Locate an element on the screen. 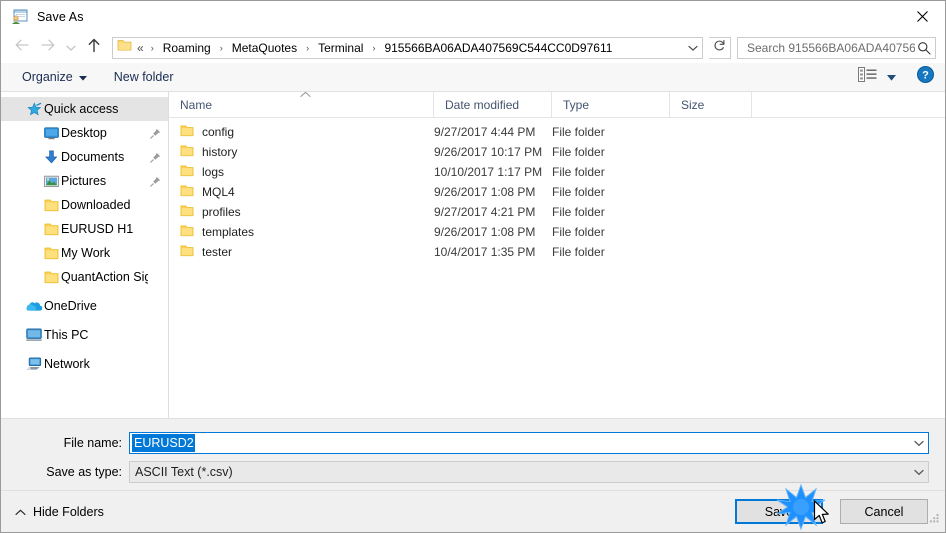 The width and height of the screenshot is (946, 533). sidebar-item-this-pc: This PC is located at coordinates (84, 335).